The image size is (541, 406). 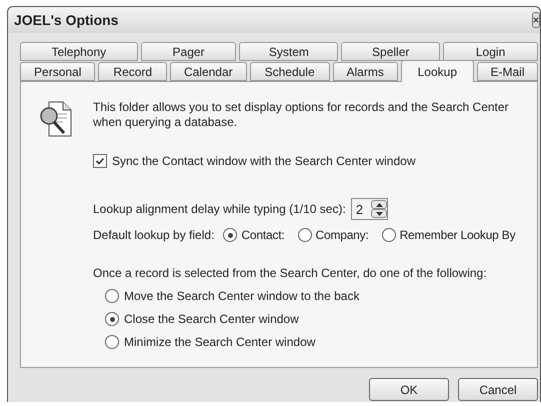 I want to click on radio-option: Contact:, so click(x=253, y=235).